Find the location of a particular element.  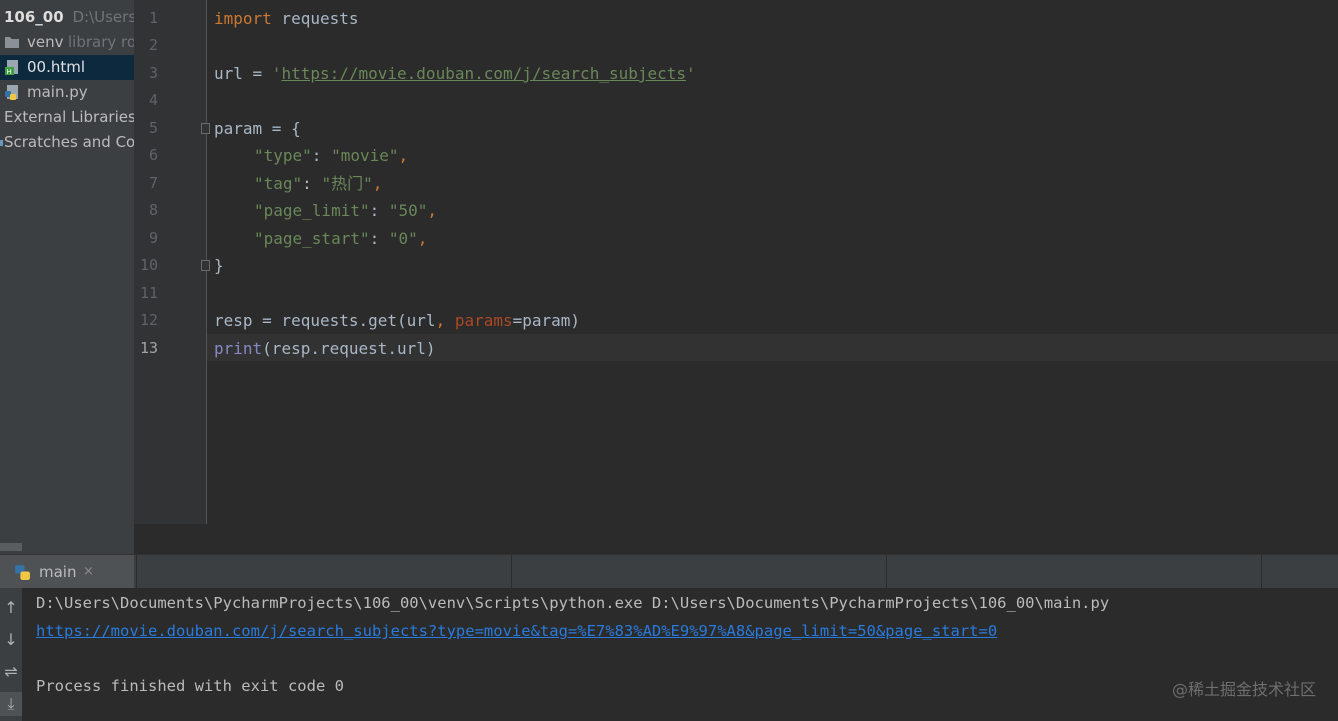

code-text: url = is located at coordinates (243, 73).